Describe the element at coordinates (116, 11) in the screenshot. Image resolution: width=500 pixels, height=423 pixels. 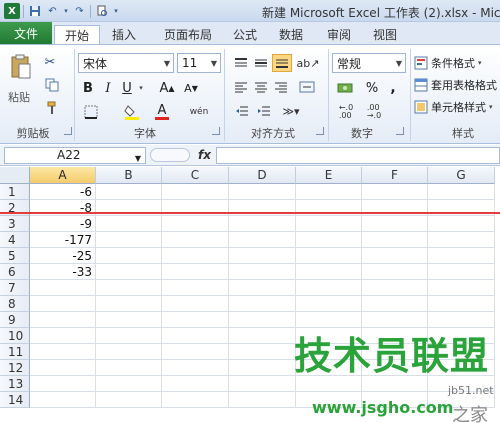
I see `customize-qat-icon: ▾` at that location.